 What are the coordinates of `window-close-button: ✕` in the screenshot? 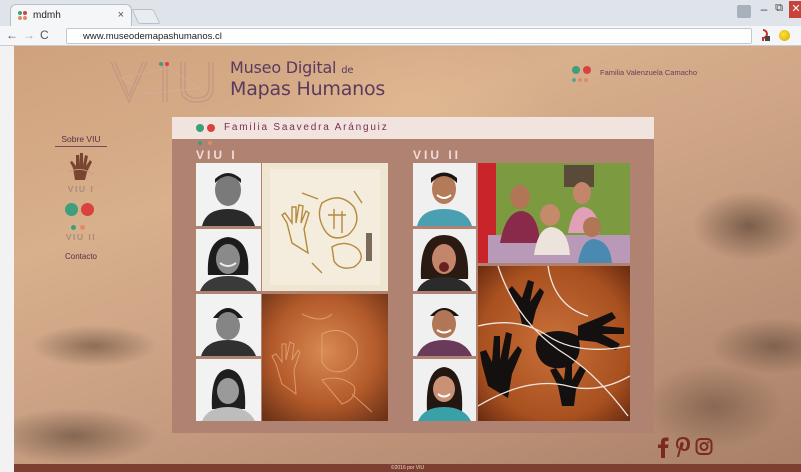 It's located at (795, 9).